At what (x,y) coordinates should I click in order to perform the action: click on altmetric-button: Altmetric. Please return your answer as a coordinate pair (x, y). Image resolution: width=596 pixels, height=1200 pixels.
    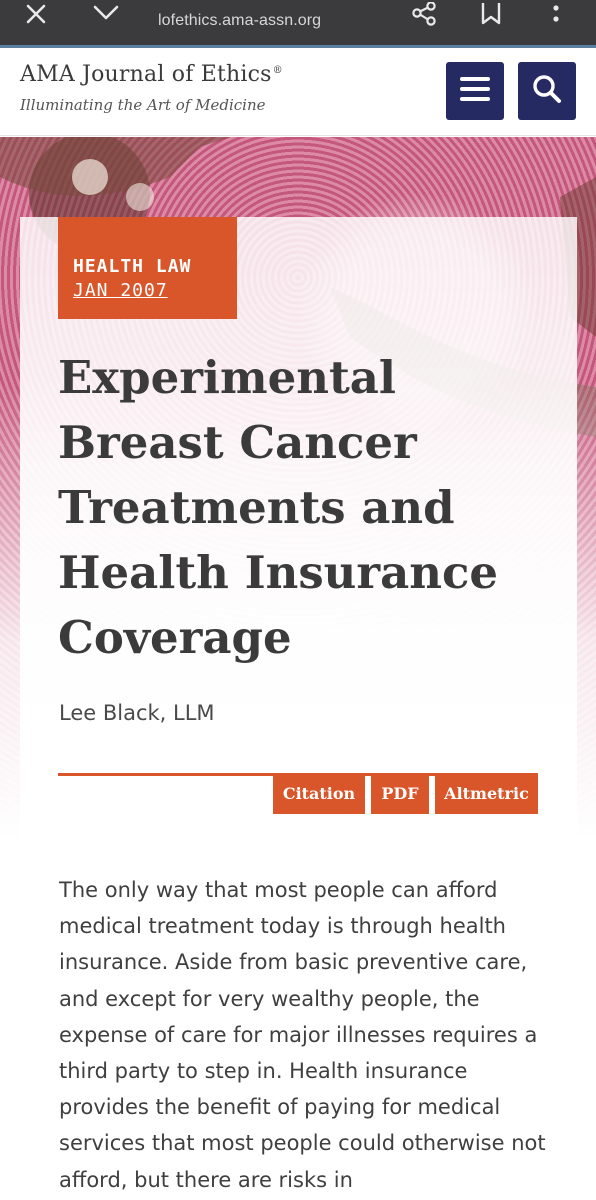
    Looking at the image, I should click on (486, 793).